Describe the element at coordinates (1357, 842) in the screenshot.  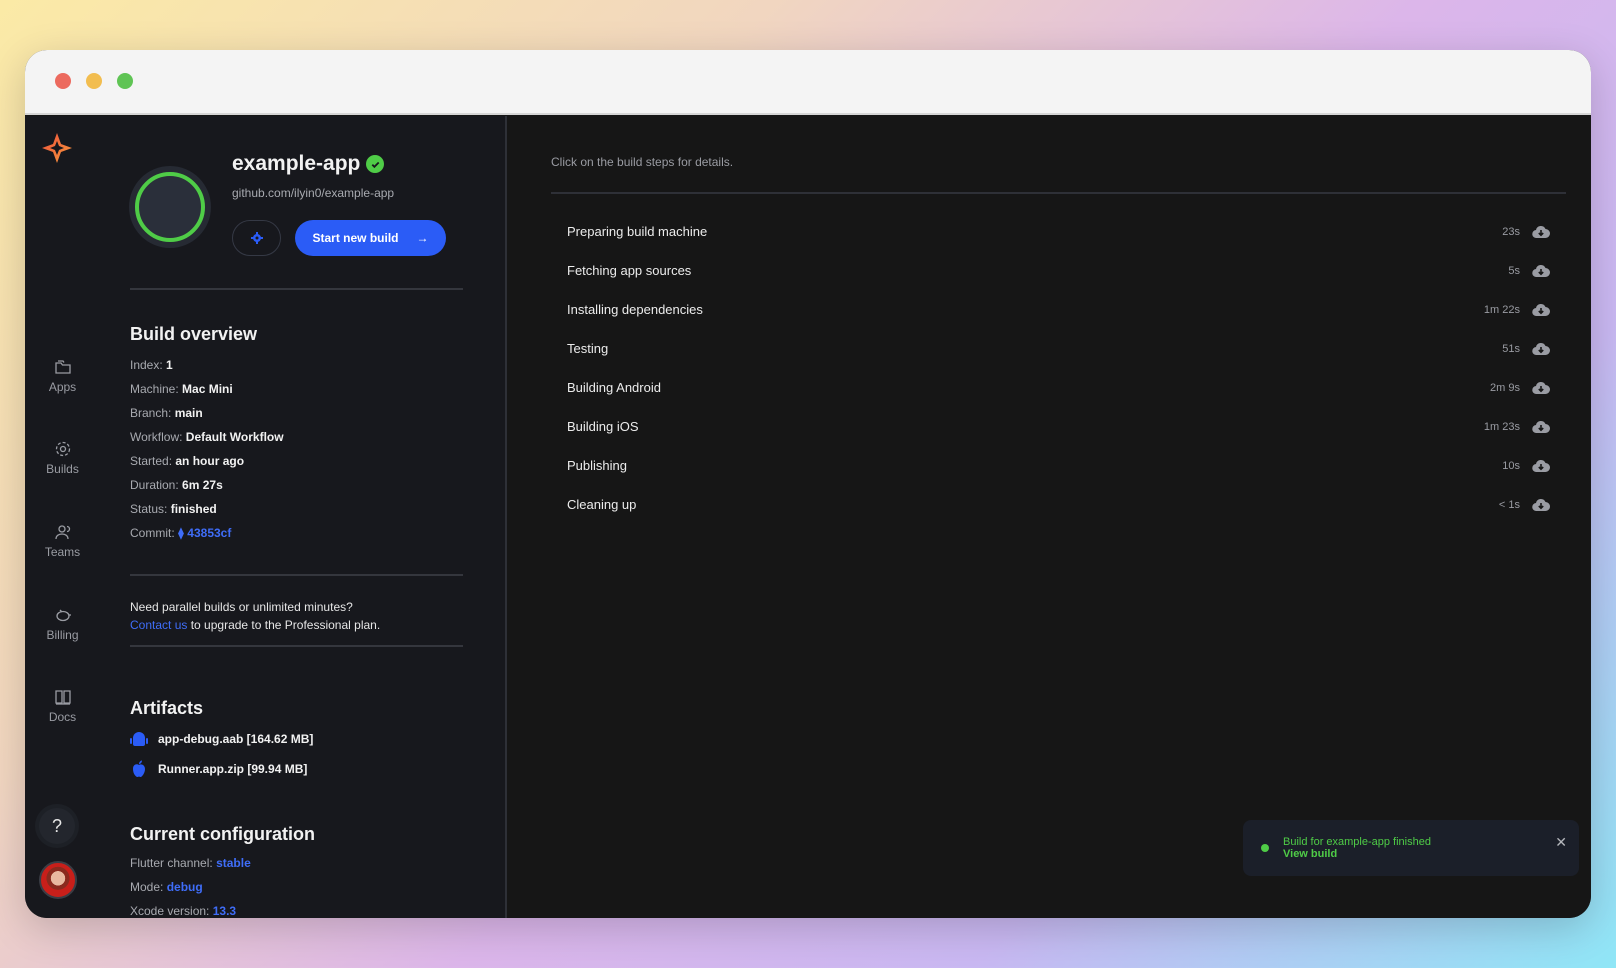
I see `toast-message: Build for example-app finished` at that location.